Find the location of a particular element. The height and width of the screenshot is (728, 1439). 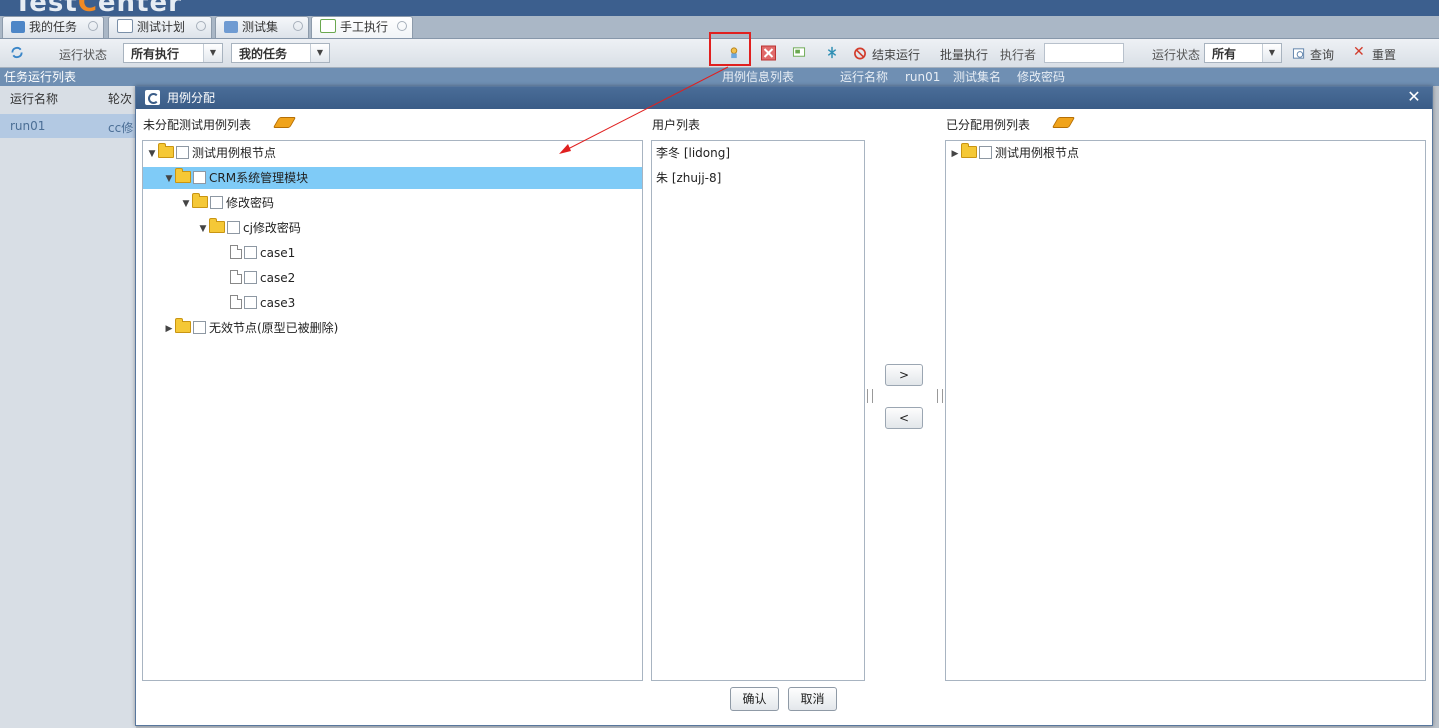

case-info-strip: 用例信息列表 运行名称 run01 测试集名 修改密码 is located at coordinates (894, 77).